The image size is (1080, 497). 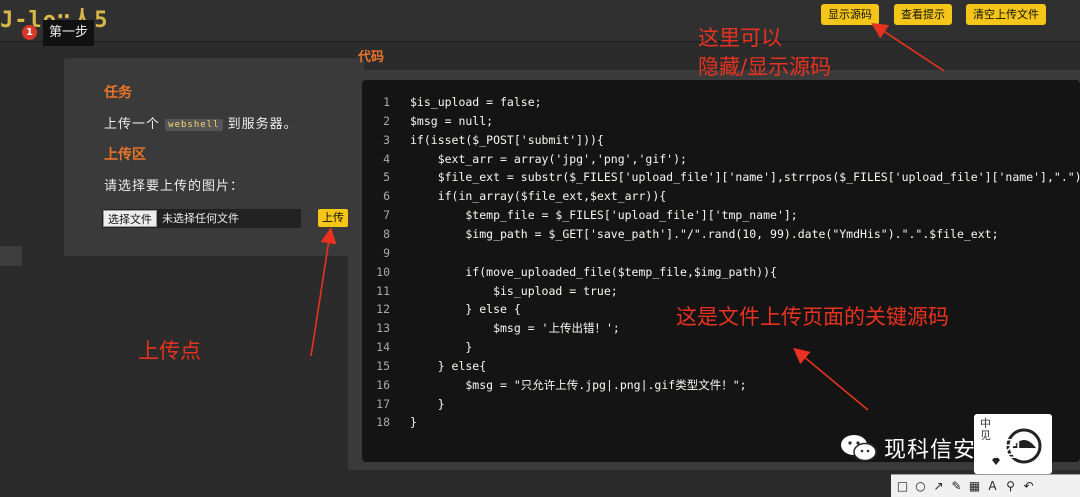 I want to click on line-number: 18, so click(x=383, y=422).